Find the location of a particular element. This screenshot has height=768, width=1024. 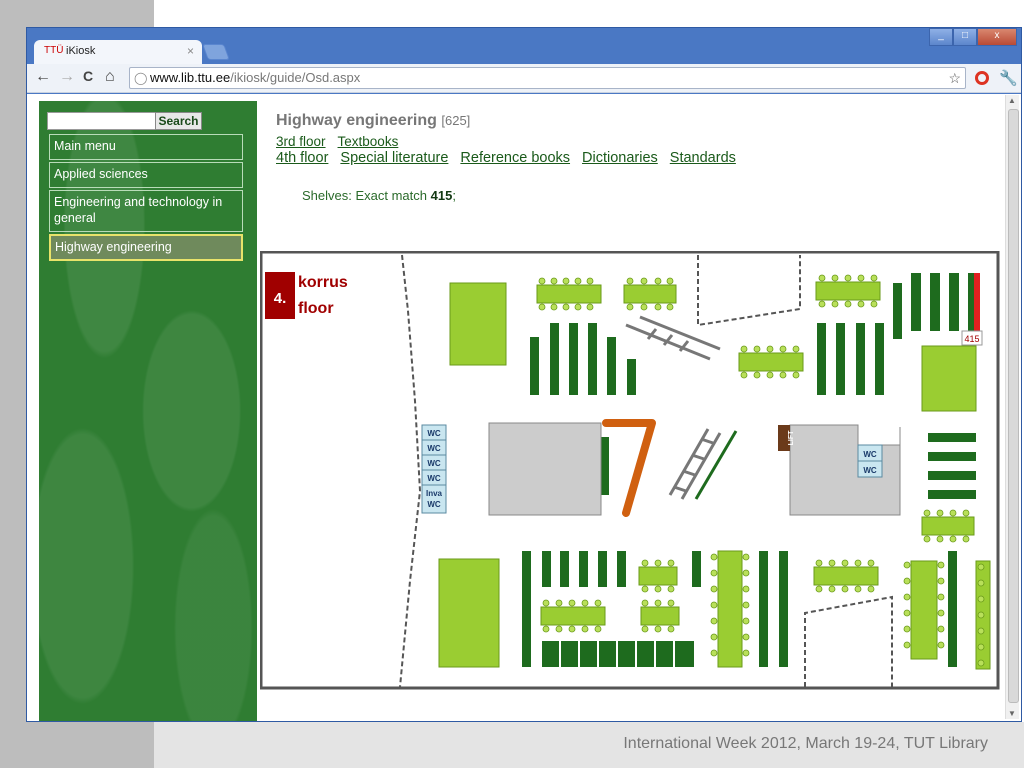

shelves-suffix: ; is located at coordinates (454, 195).